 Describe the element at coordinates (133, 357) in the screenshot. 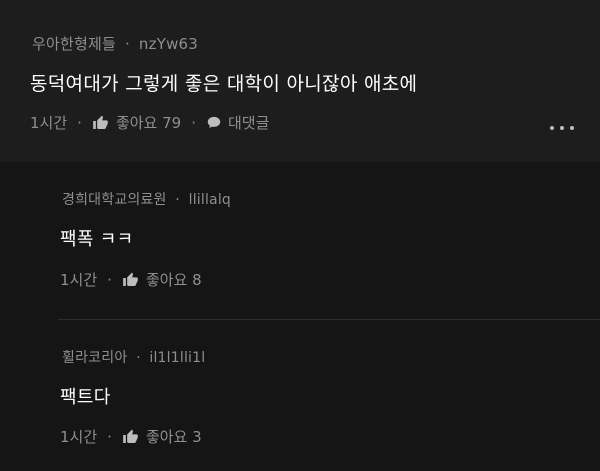

I see `reply-author-line: 휠라코리아 · il1l1lli1l` at that location.